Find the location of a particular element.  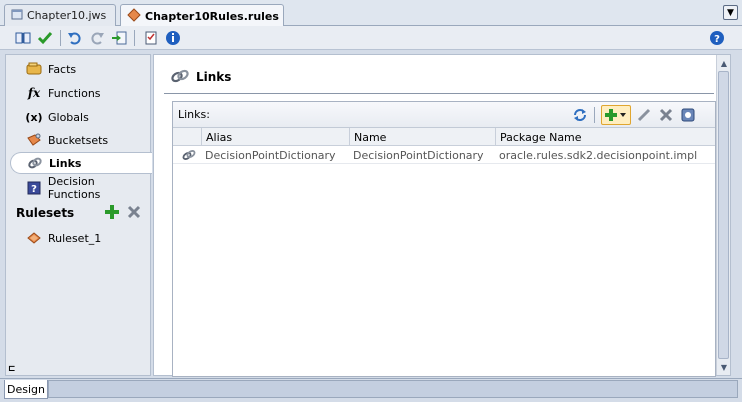

links-table-label: Links: is located at coordinates (194, 114).